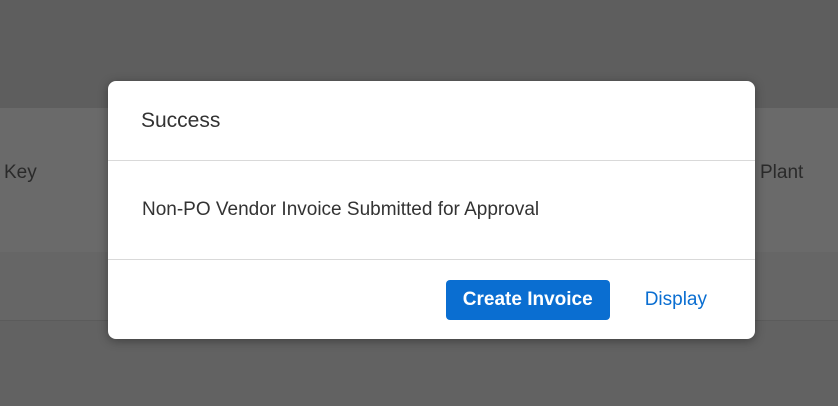 This screenshot has width=838, height=406. What do you see at coordinates (676, 300) in the screenshot?
I see `display-button: Display` at bounding box center [676, 300].